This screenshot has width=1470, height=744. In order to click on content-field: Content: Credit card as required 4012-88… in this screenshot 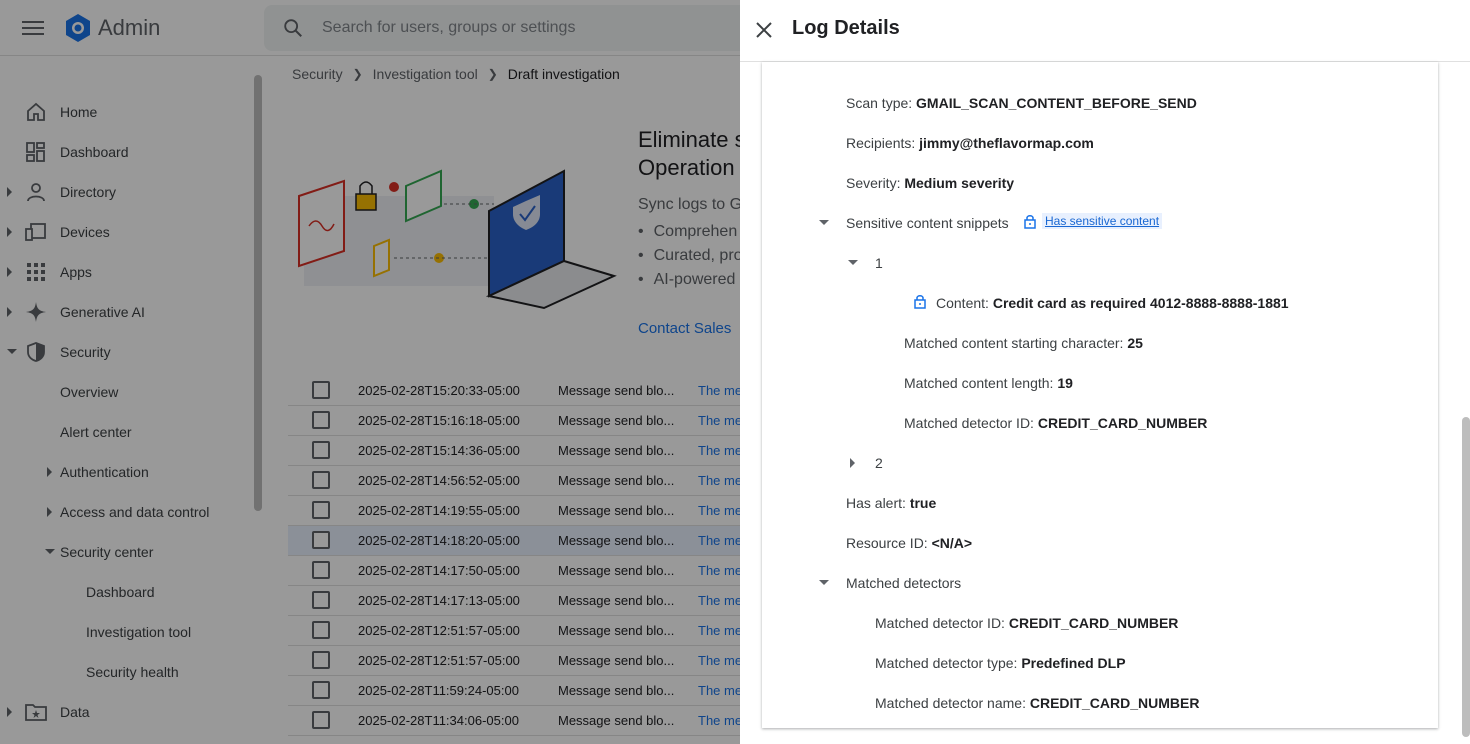, I will do `click(1112, 303)`.